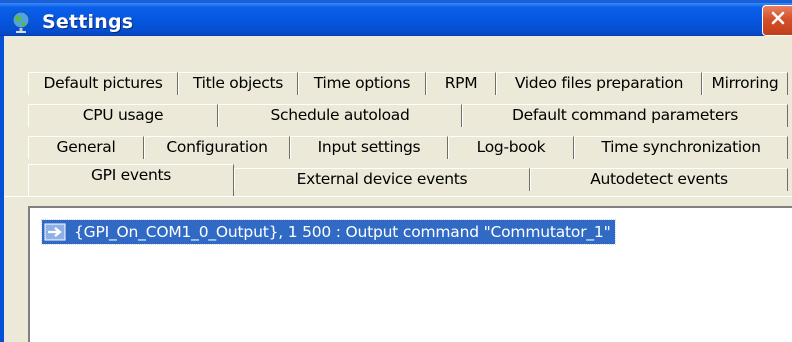 This screenshot has height=342, width=792. What do you see at coordinates (369, 147) in the screenshot?
I see `tab-input-settings: Input settings` at bounding box center [369, 147].